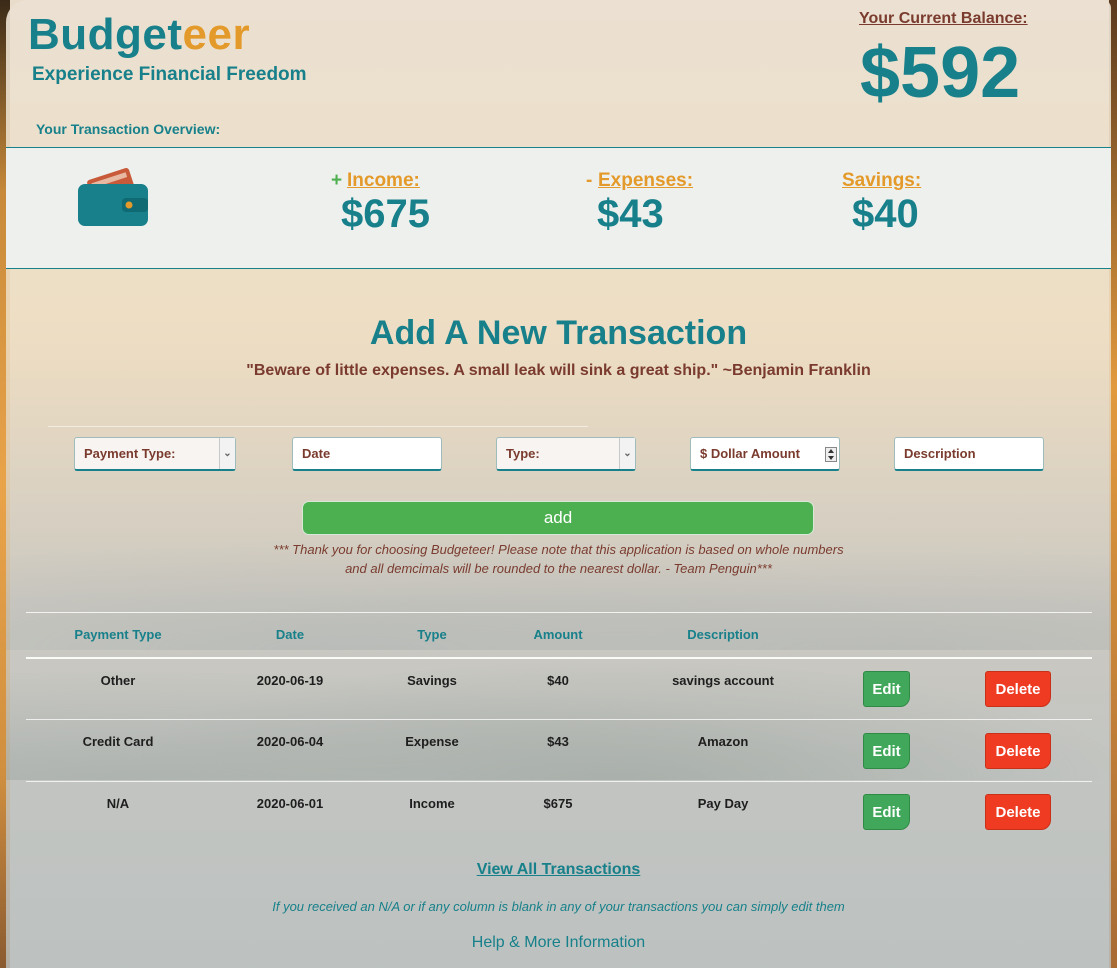 This screenshot has height=968, width=1117. I want to click on payment-type-select: Payment Type: ⌄, so click(155, 454).